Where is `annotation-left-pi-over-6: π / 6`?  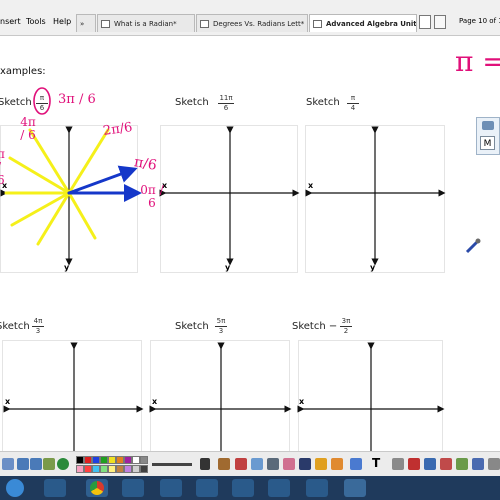
annotation-left-pi-over-6: π / 6 is located at coordinates (2, 167).